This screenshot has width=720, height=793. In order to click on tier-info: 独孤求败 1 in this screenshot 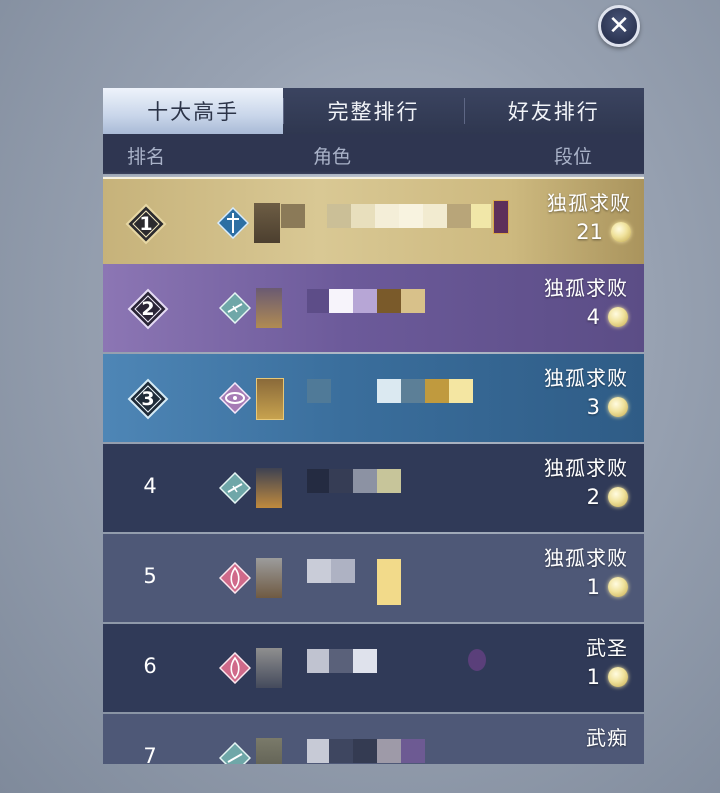, I will do `click(586, 570)`.